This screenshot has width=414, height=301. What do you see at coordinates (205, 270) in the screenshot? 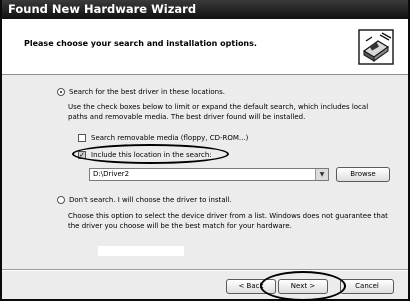
I see `footer-separator` at bounding box center [205, 270].